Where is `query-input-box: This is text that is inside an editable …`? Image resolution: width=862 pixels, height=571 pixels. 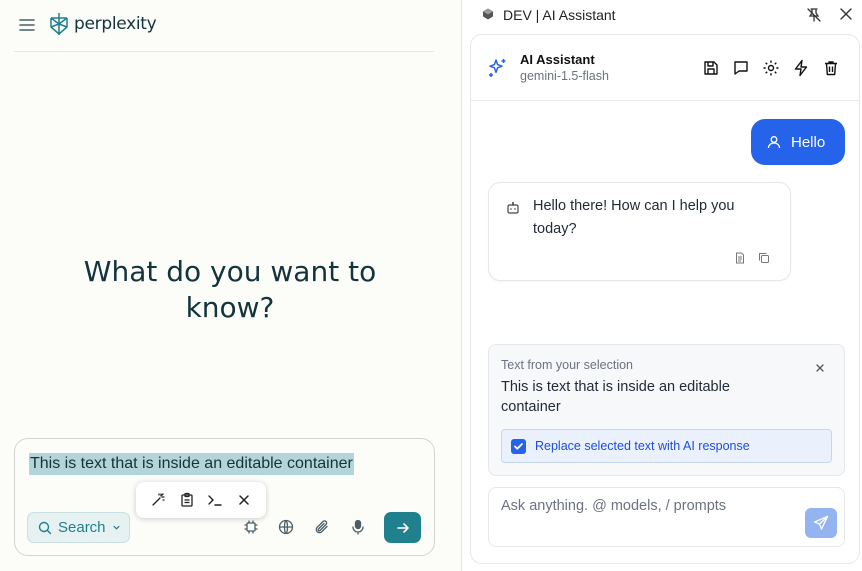 query-input-box: This is text that is inside an editable … is located at coordinates (224, 497).